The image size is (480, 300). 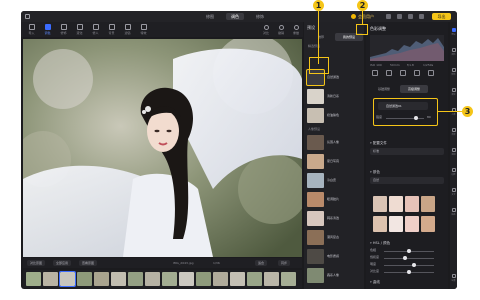 I want to click on presets-tabs: 推荐 我的预设, so click(x=335, y=37).